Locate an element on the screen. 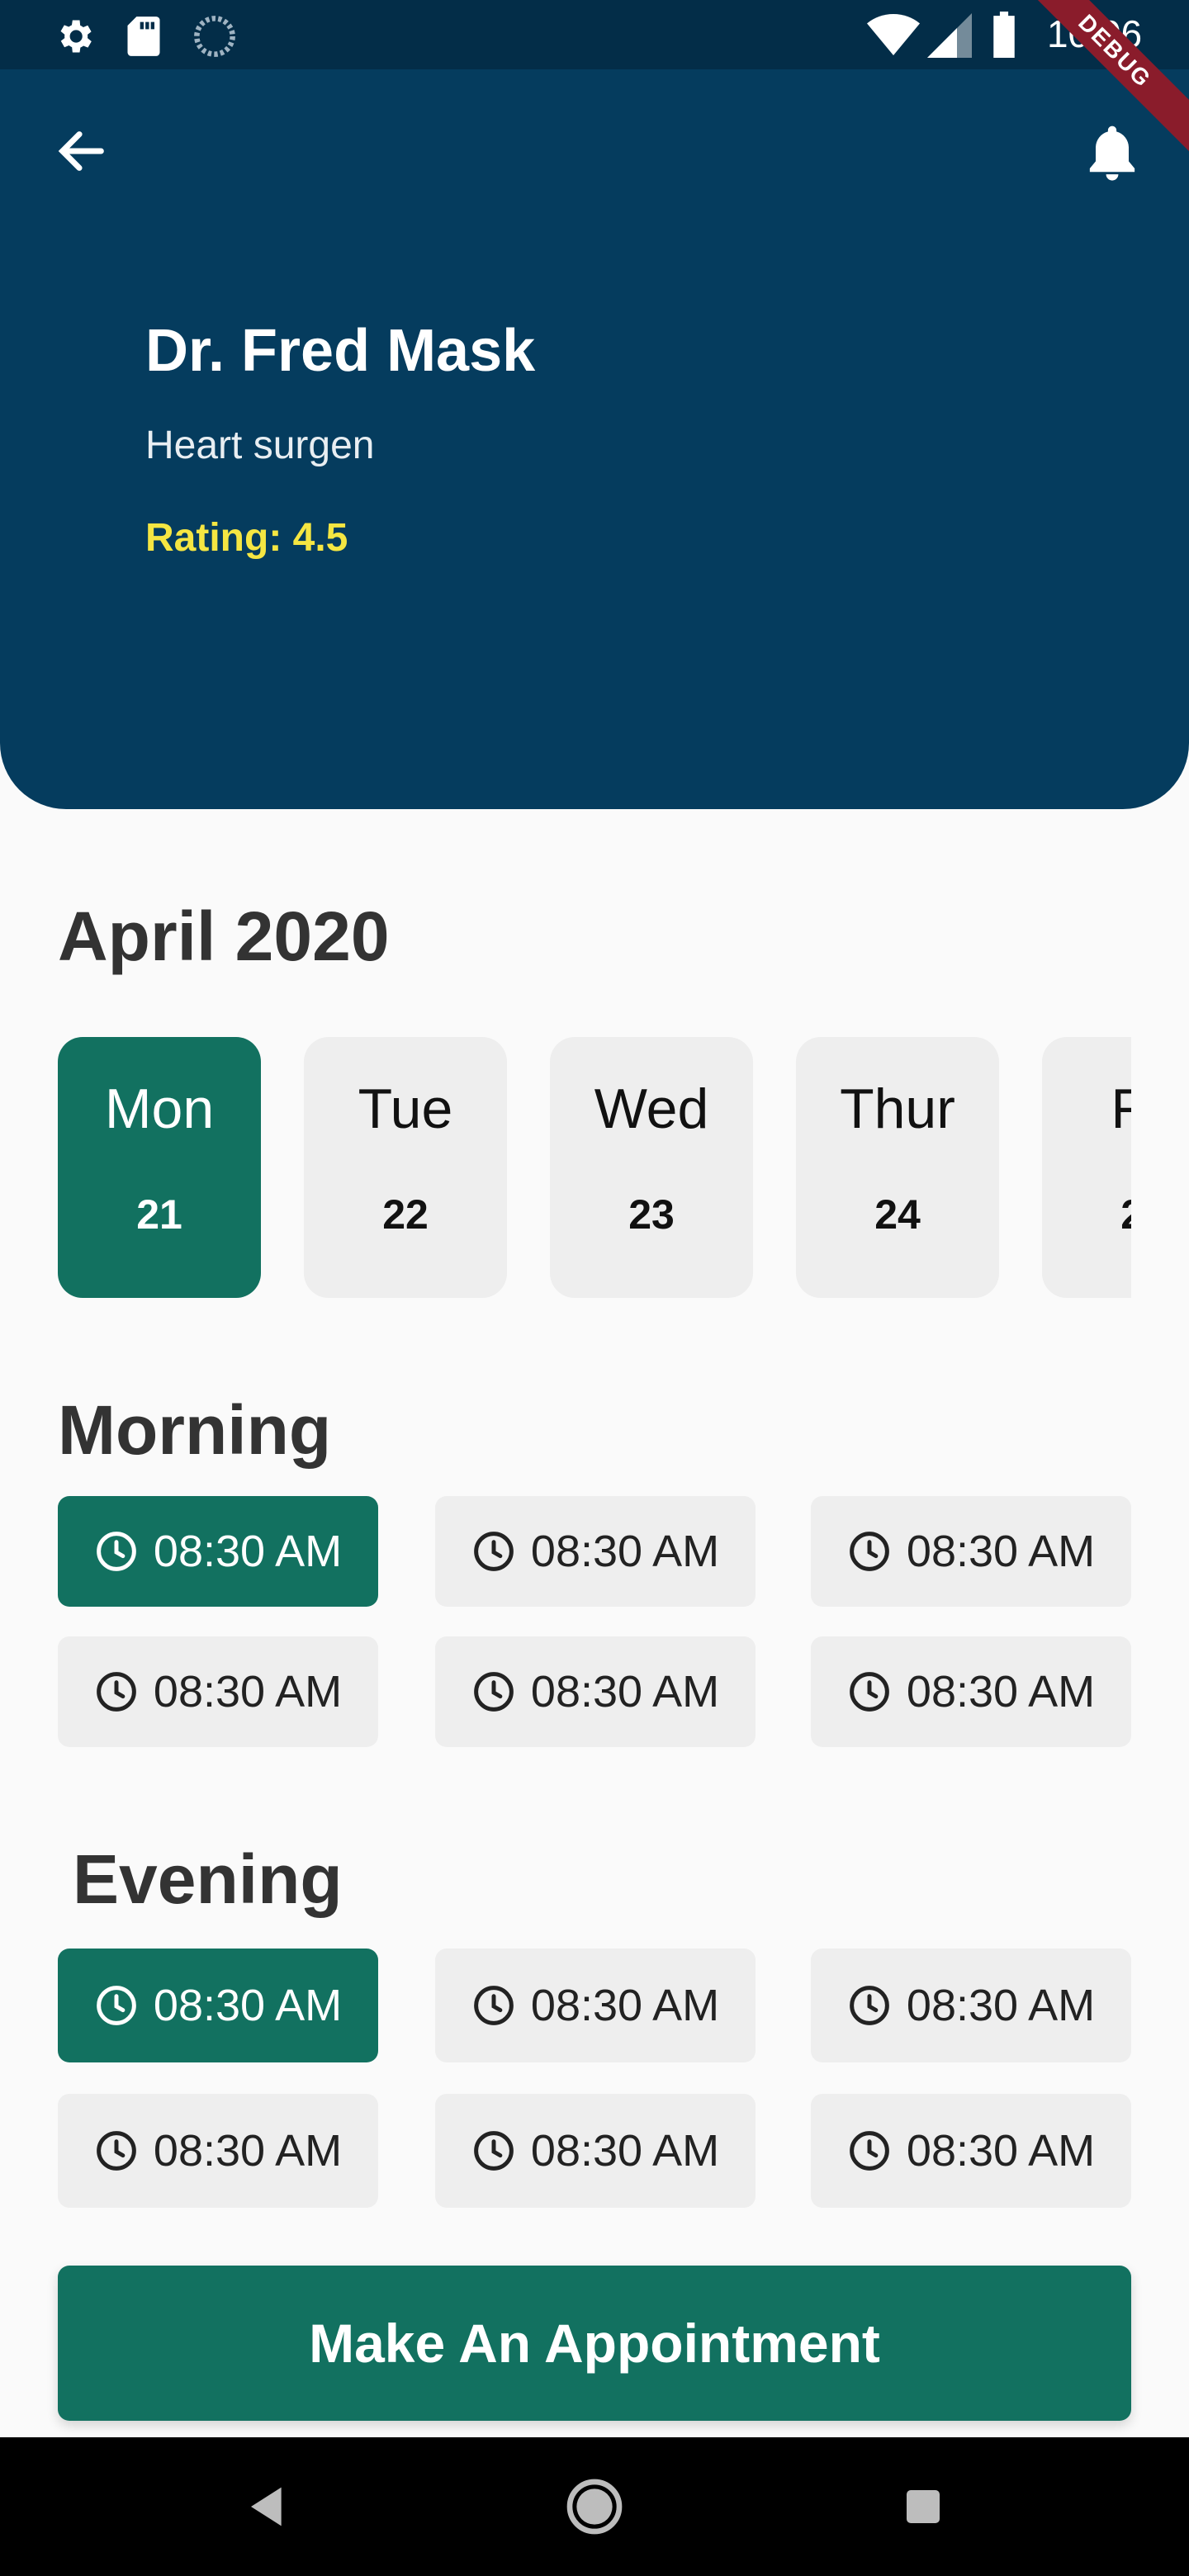  doctor-specialty: Heart surgen is located at coordinates (260, 445).